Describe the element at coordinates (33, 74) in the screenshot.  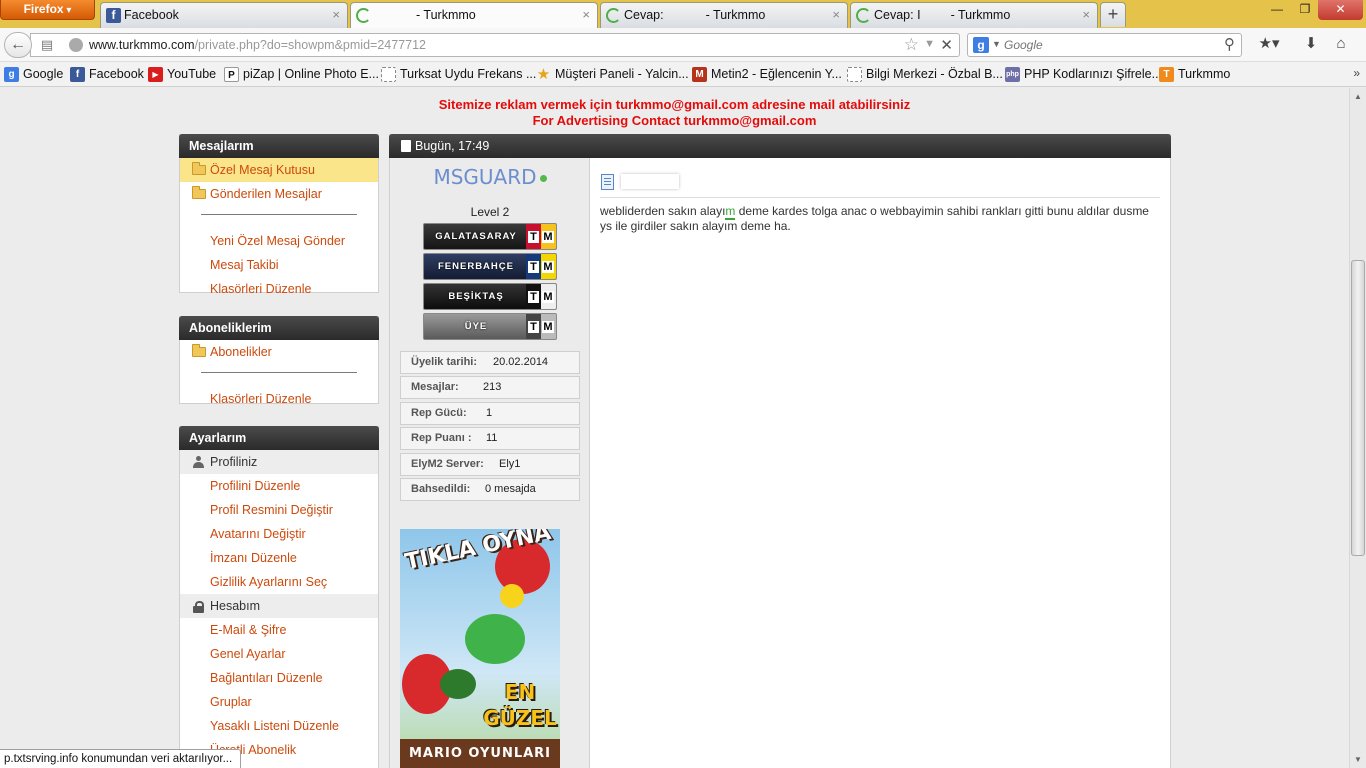
I see `bookmark-google: g Google` at that location.